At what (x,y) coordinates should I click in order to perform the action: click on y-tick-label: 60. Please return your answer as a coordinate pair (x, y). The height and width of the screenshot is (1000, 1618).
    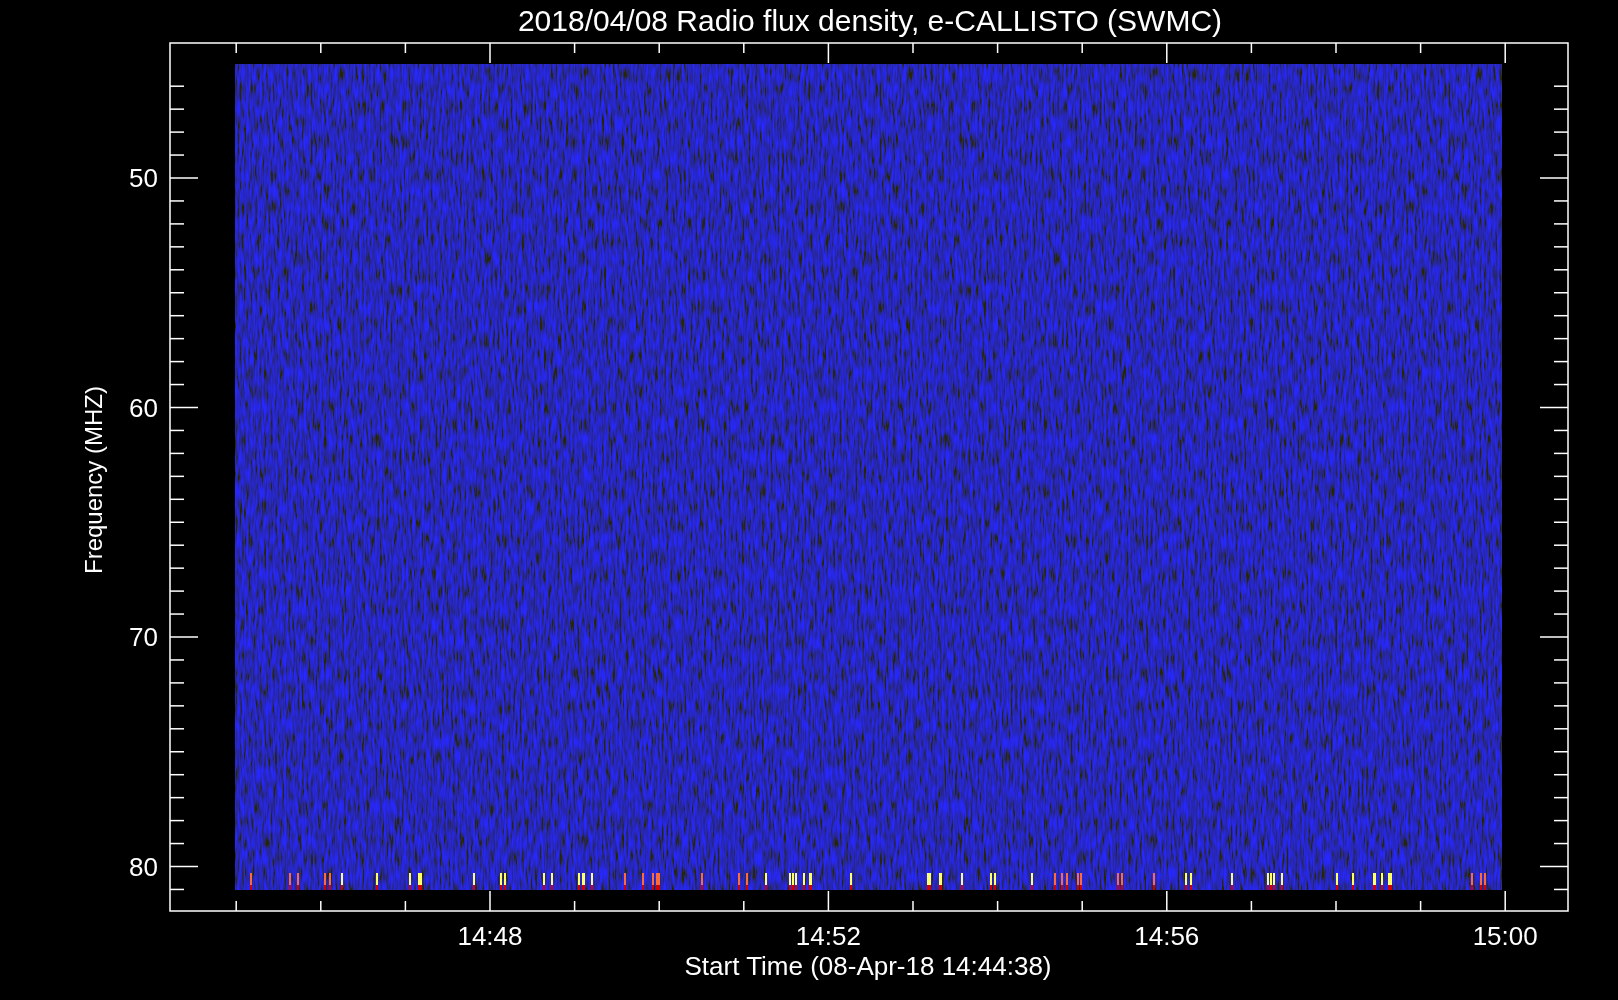
    Looking at the image, I should click on (143, 407).